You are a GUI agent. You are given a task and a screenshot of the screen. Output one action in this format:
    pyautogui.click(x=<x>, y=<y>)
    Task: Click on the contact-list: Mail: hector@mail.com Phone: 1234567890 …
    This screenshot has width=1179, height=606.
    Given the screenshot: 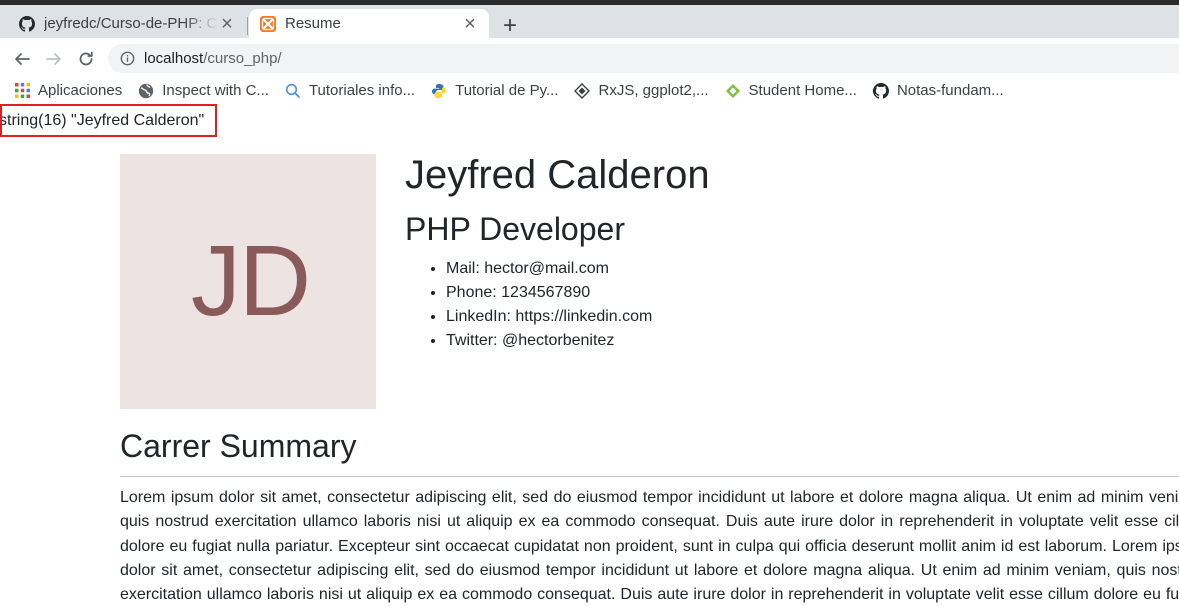 What is the action you would take?
    pyautogui.click(x=549, y=305)
    